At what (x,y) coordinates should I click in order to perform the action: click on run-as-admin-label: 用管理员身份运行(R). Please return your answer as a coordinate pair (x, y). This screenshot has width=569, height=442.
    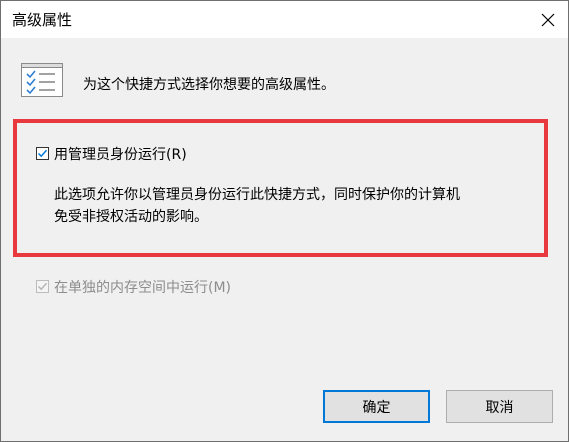
    Looking at the image, I should click on (120, 154).